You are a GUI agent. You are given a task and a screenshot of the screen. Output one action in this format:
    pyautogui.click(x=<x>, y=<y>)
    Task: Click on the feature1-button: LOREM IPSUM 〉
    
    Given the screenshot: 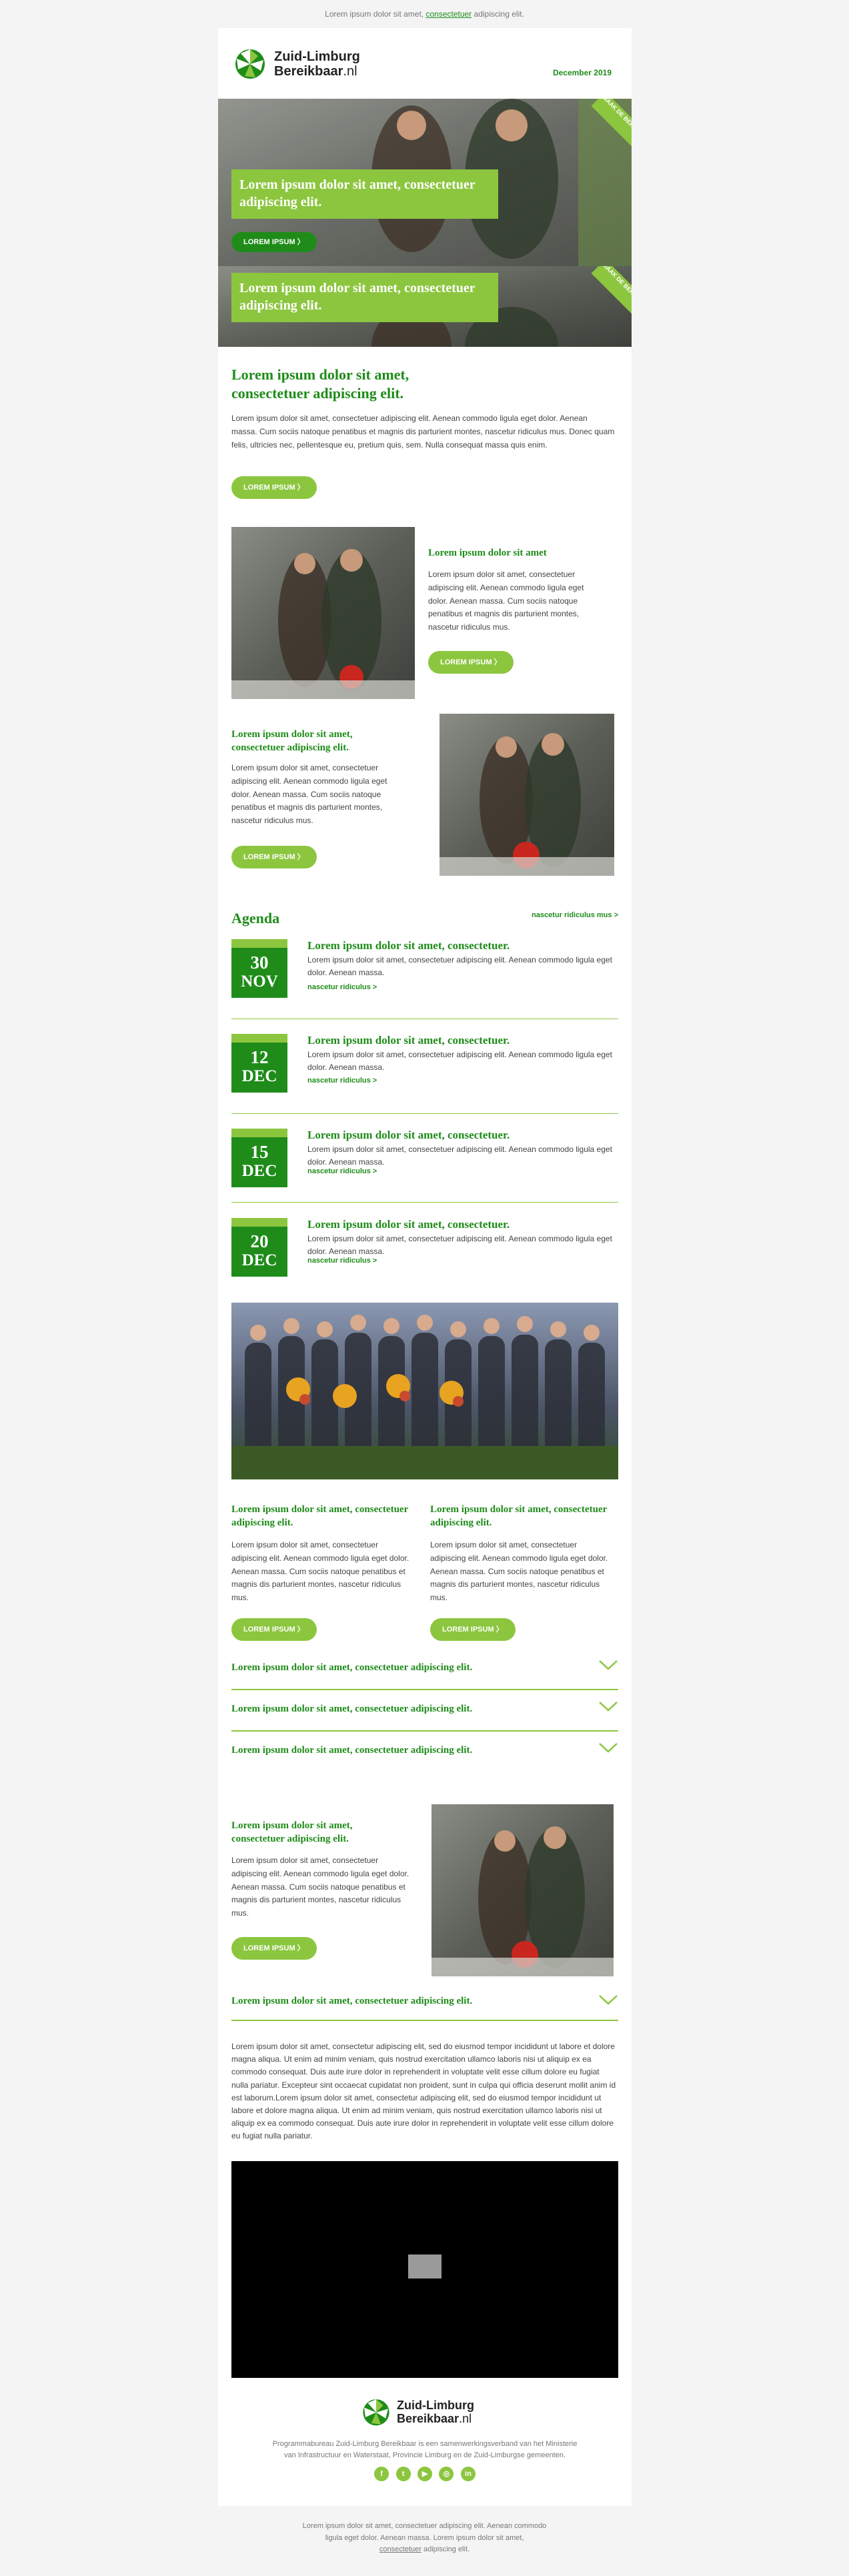 What is the action you would take?
    pyautogui.click(x=471, y=662)
    